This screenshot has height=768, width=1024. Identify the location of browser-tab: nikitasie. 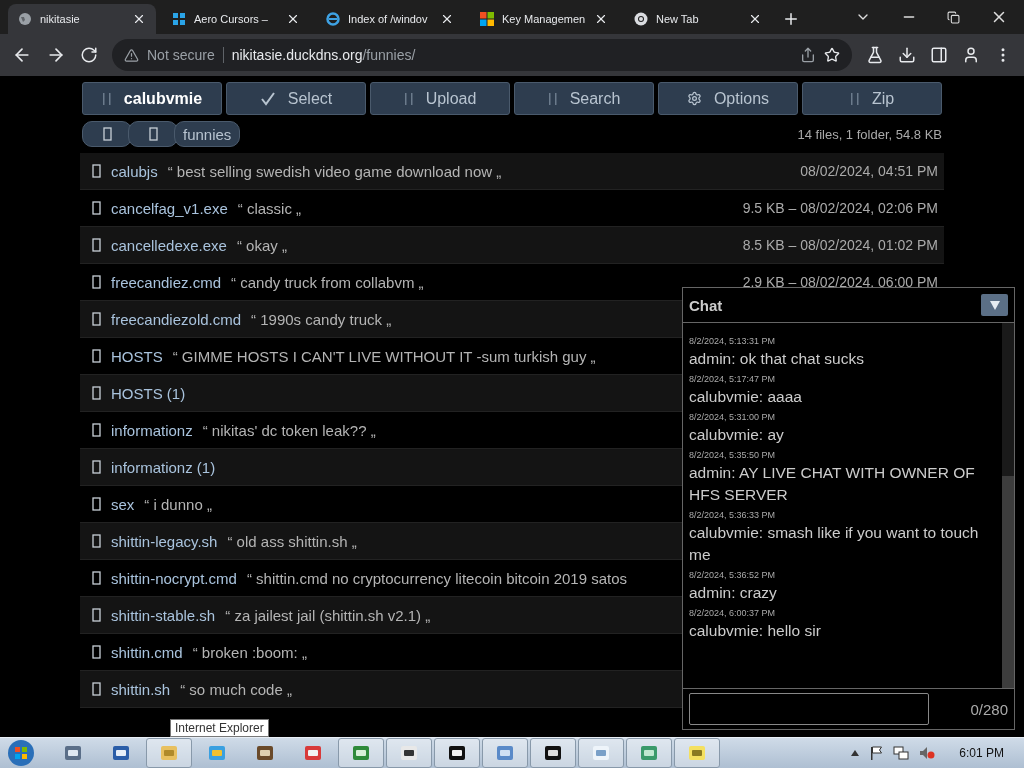
(82, 19).